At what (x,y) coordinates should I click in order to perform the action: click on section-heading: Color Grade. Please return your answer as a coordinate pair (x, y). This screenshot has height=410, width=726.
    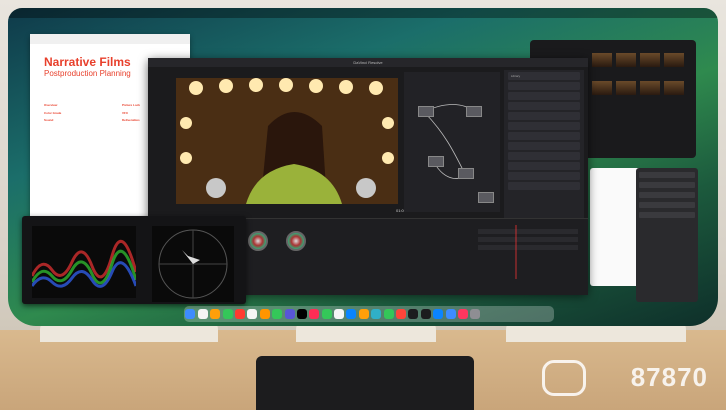
    Looking at the image, I should click on (53, 112).